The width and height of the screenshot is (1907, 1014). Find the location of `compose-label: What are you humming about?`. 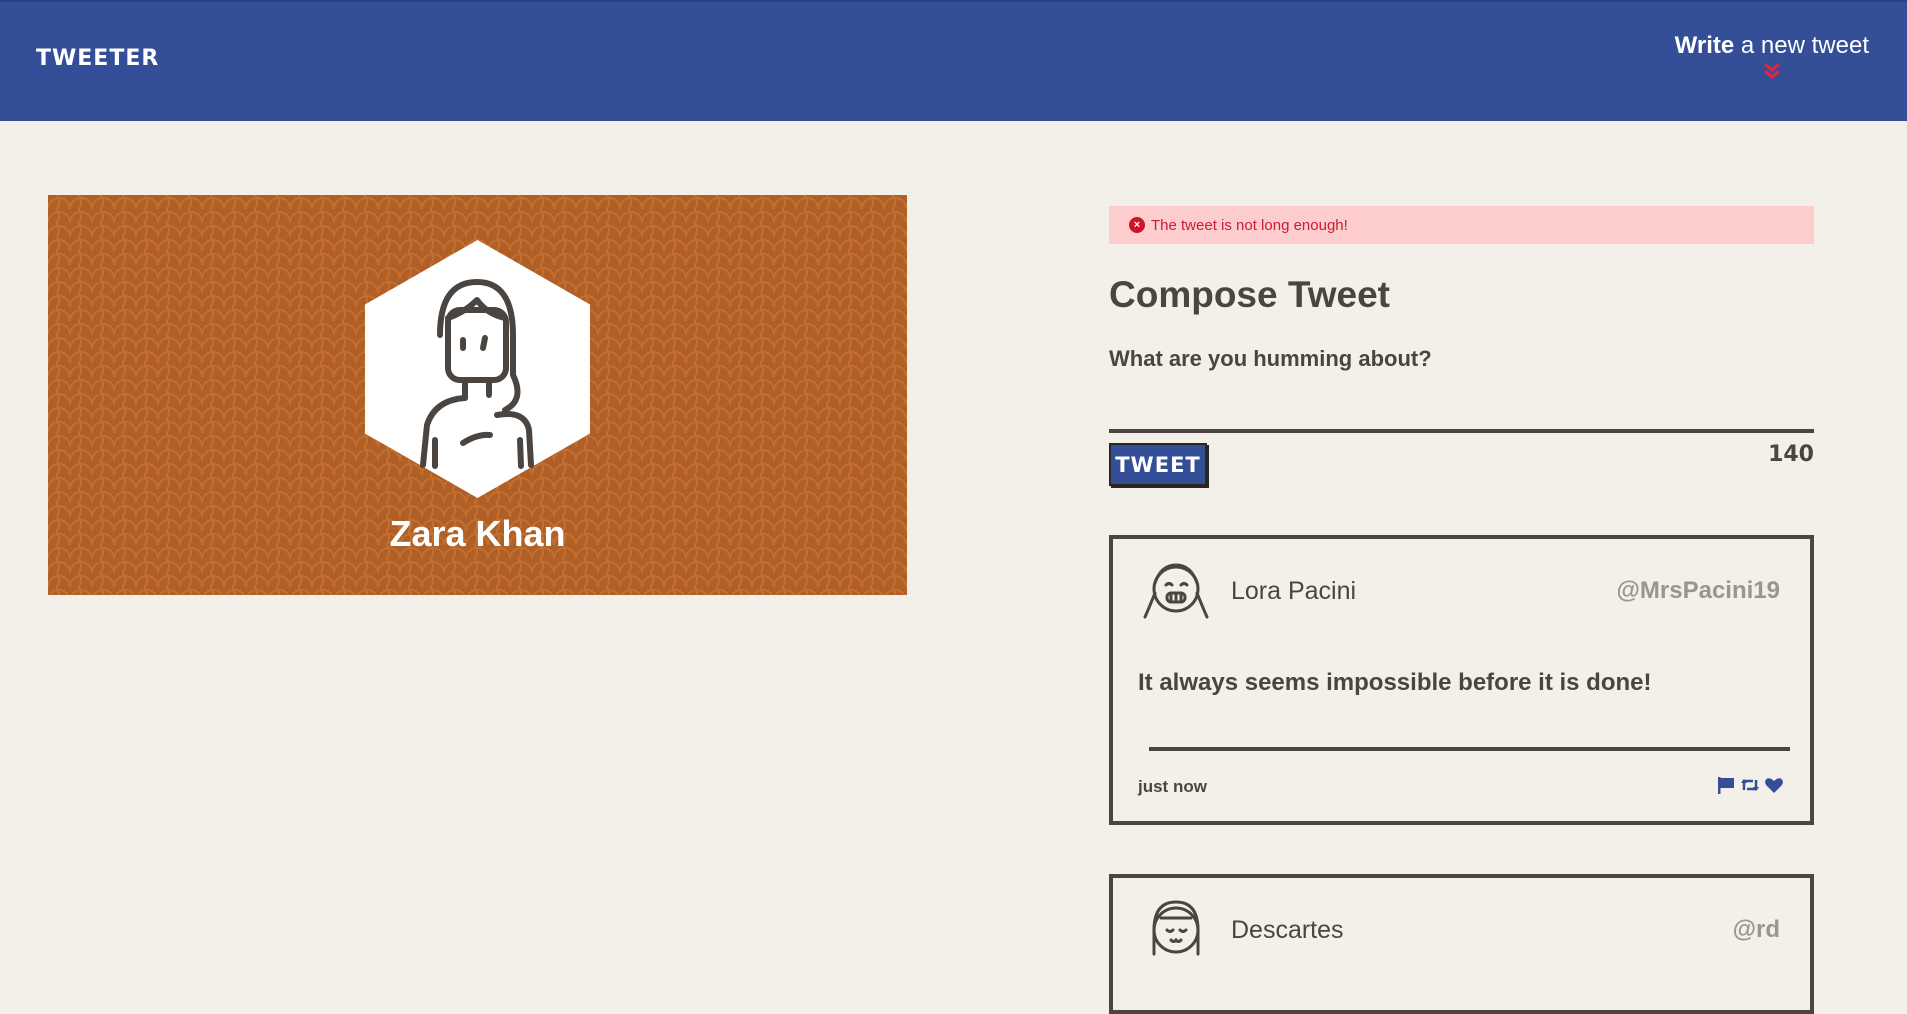

compose-label: What are you humming about? is located at coordinates (1270, 358).